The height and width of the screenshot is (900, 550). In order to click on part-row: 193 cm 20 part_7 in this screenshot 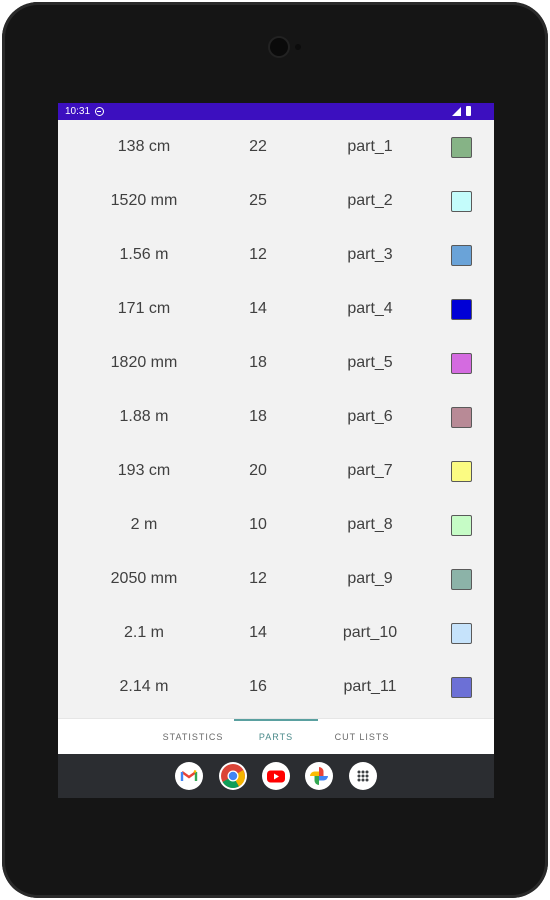, I will do `click(276, 471)`.